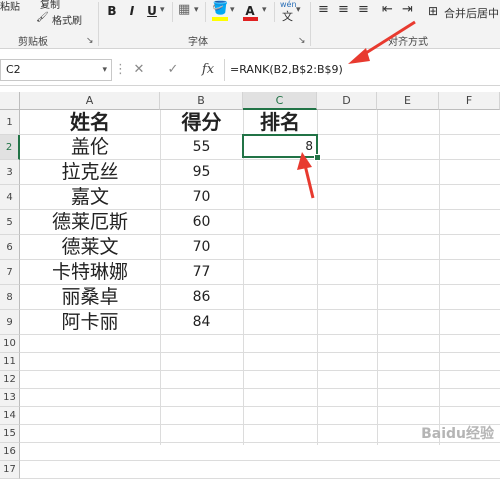 Image resolution: width=500 pixels, height=479 pixels. I want to click on header-cell-rank: 排名, so click(280, 122).